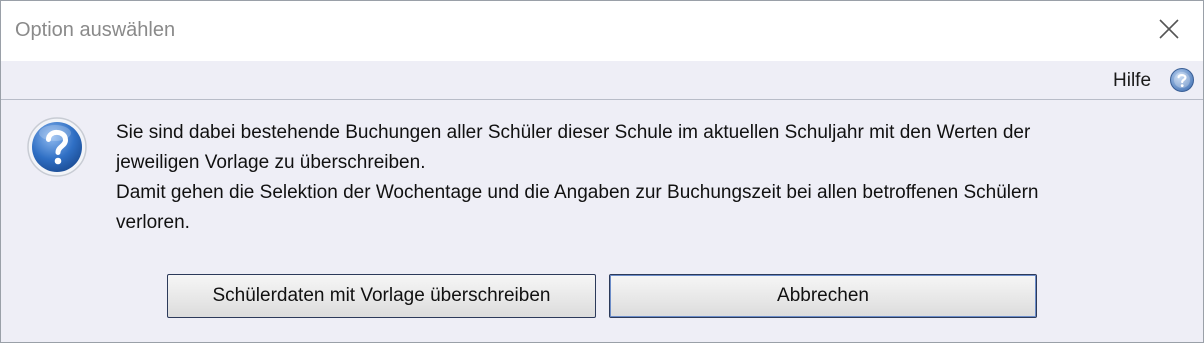  I want to click on window-title: Option auswählen, so click(95, 30).